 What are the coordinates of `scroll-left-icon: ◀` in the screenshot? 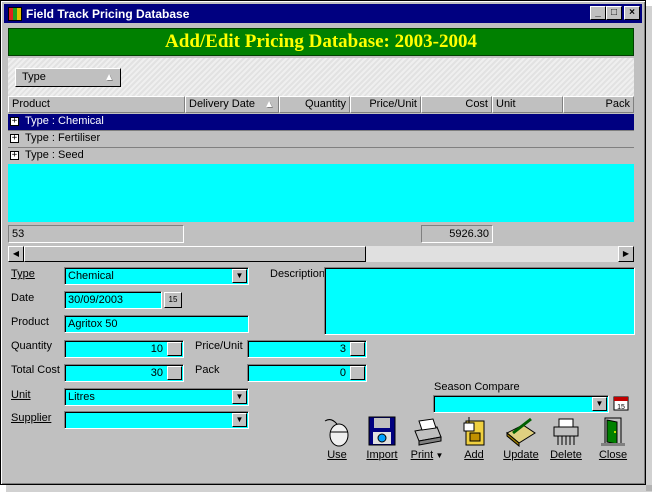 It's located at (16, 254).